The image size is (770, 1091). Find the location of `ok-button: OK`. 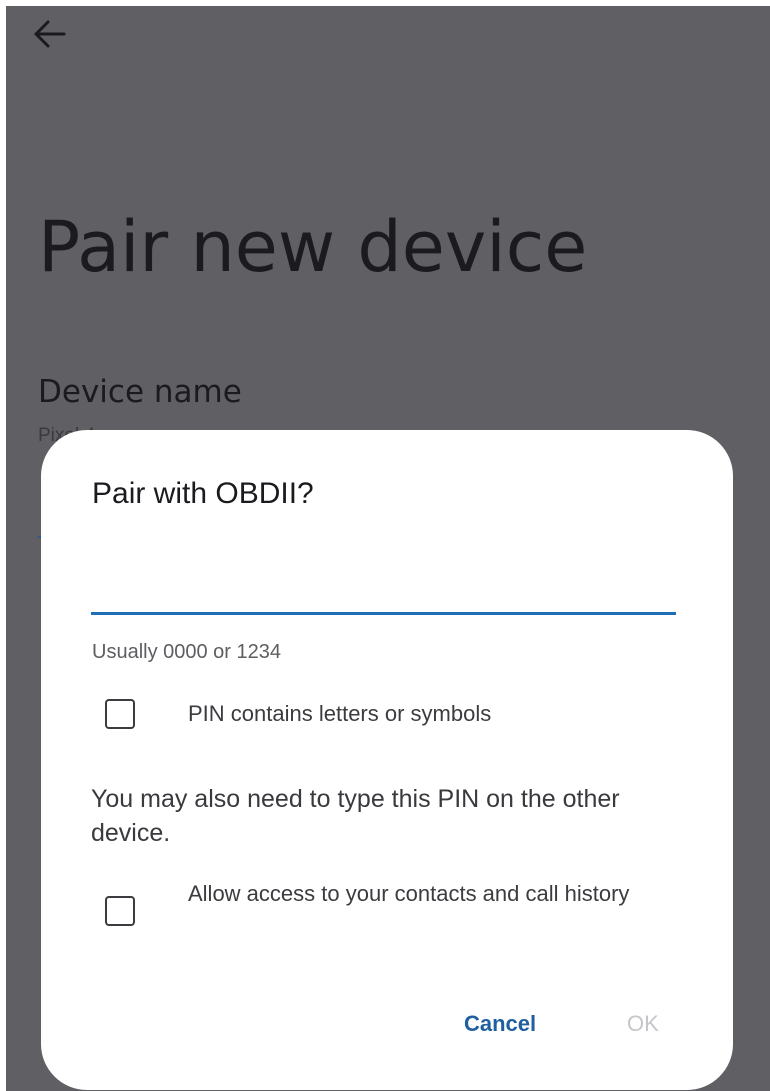

ok-button: OK is located at coordinates (643, 1024).